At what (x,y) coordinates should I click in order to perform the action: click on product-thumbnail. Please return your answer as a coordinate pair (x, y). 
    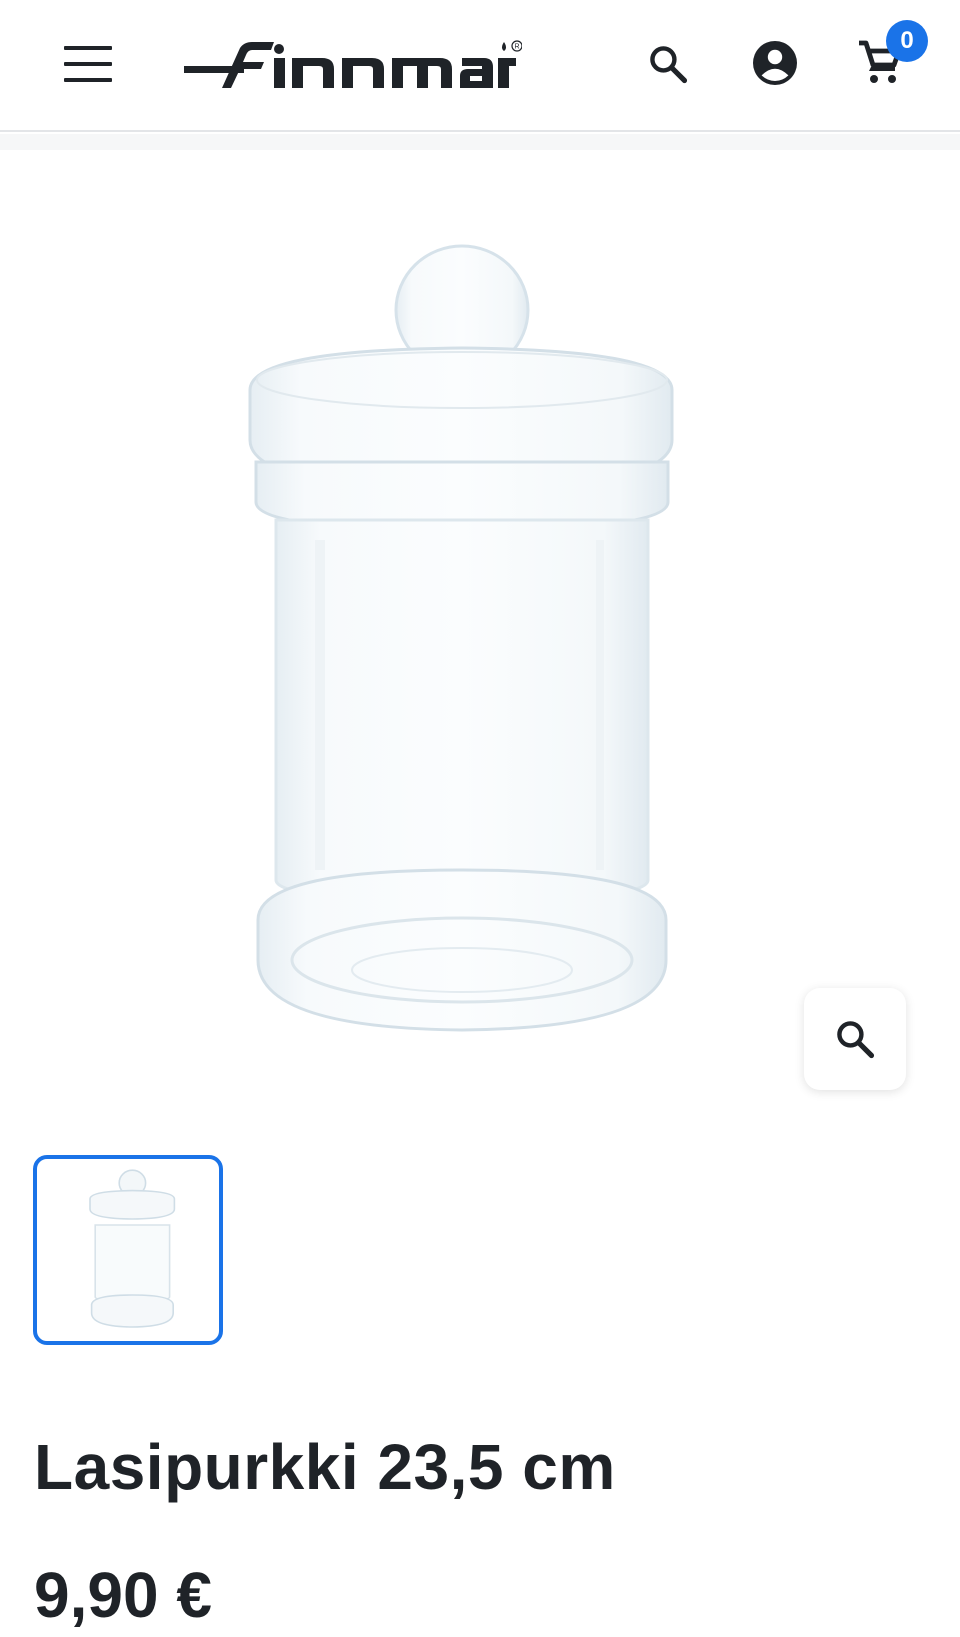
    Looking at the image, I should click on (128, 1250).